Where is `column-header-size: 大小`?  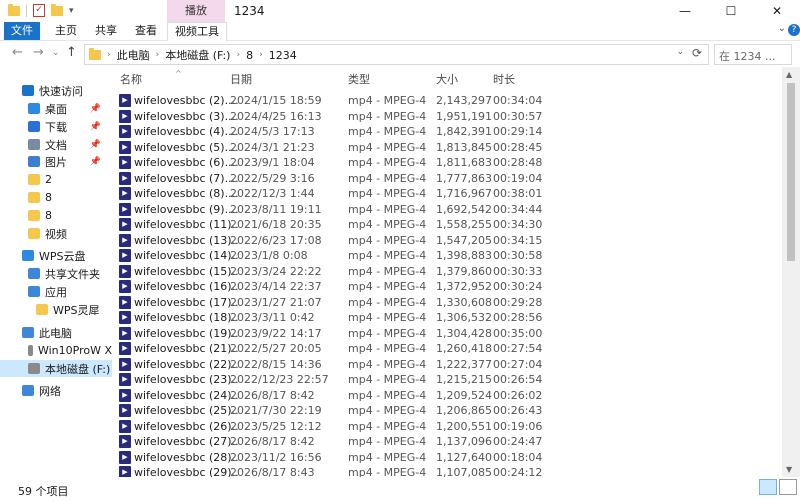
column-header-size: 大小 is located at coordinates (447, 79).